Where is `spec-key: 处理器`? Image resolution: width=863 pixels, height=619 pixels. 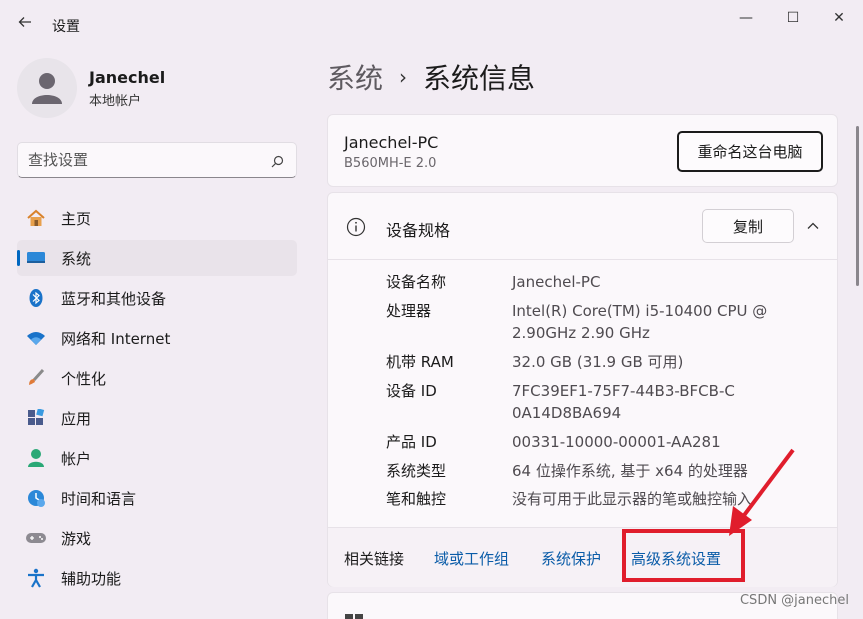 spec-key: 处理器 is located at coordinates (409, 311).